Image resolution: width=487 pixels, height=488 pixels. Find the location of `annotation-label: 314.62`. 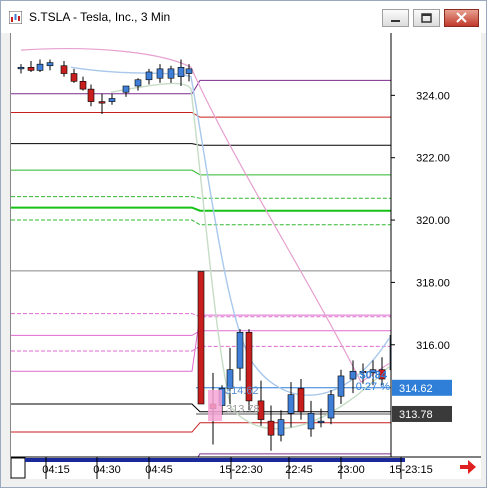

annotation-label: 314.62 is located at coordinates (242, 391).